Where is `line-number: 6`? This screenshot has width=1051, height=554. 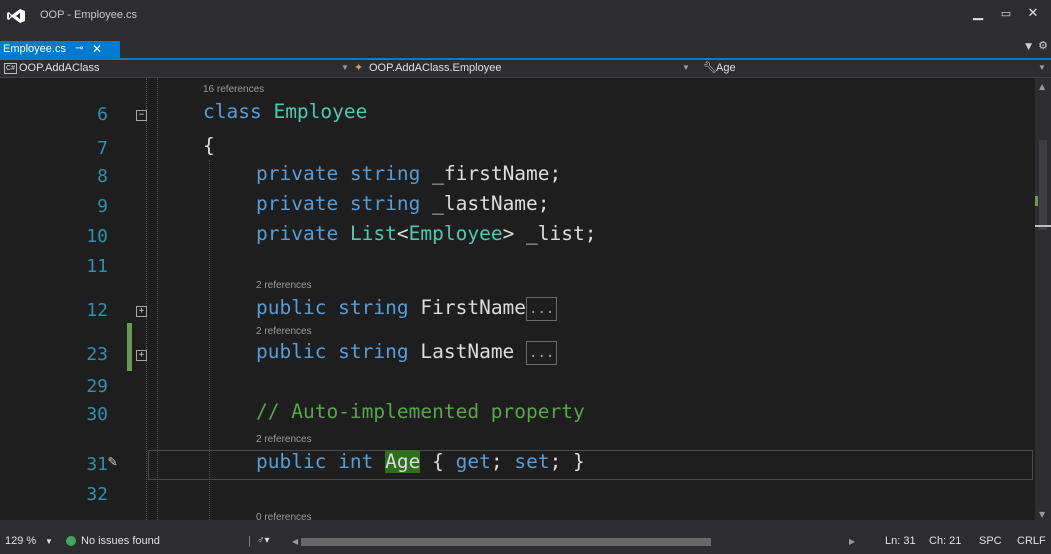
line-number: 6 is located at coordinates (102, 114).